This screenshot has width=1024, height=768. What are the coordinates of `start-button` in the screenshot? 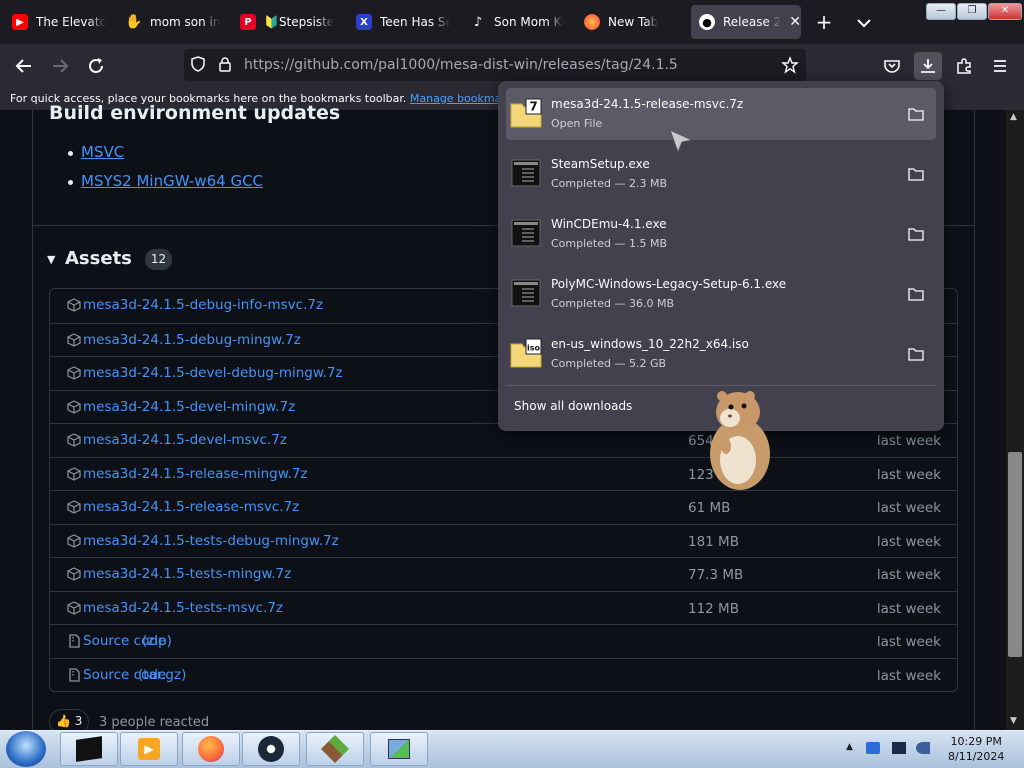 It's located at (26, 749).